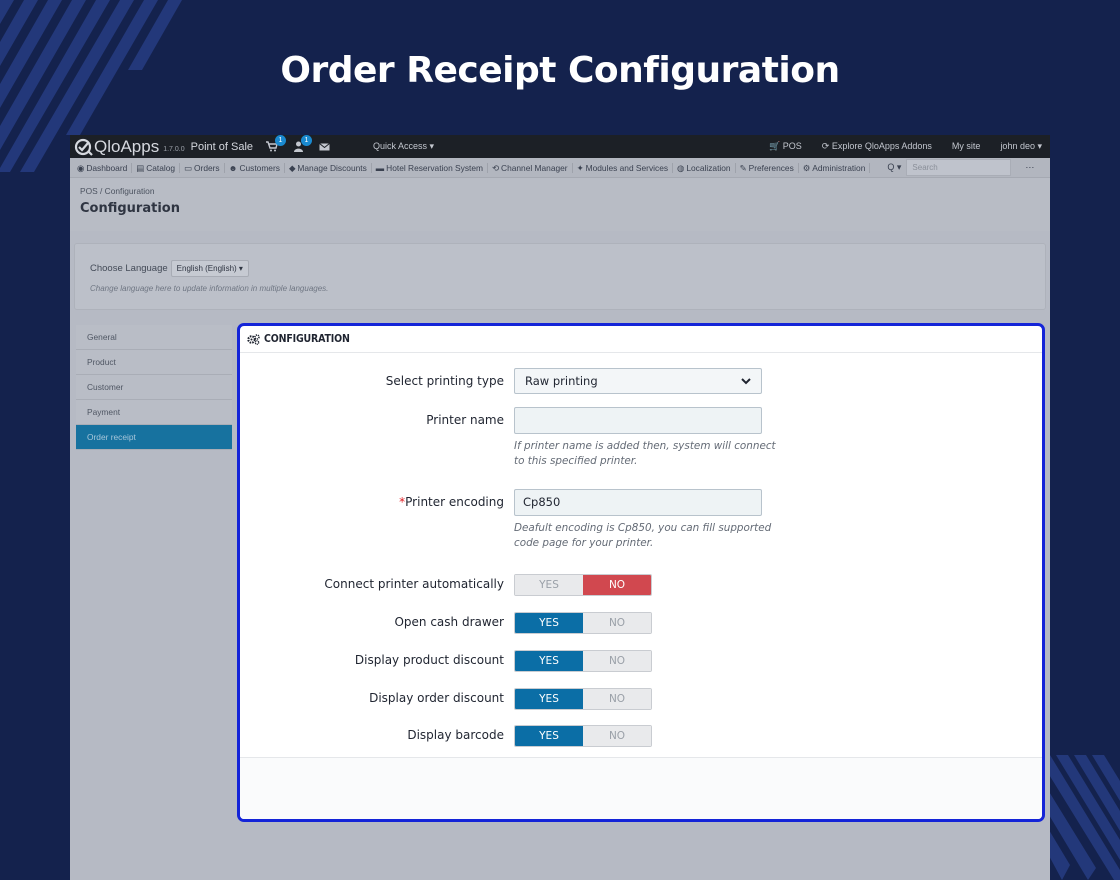 The image size is (1120, 880). I want to click on sidenav-item-payment: Payment, so click(154, 412).